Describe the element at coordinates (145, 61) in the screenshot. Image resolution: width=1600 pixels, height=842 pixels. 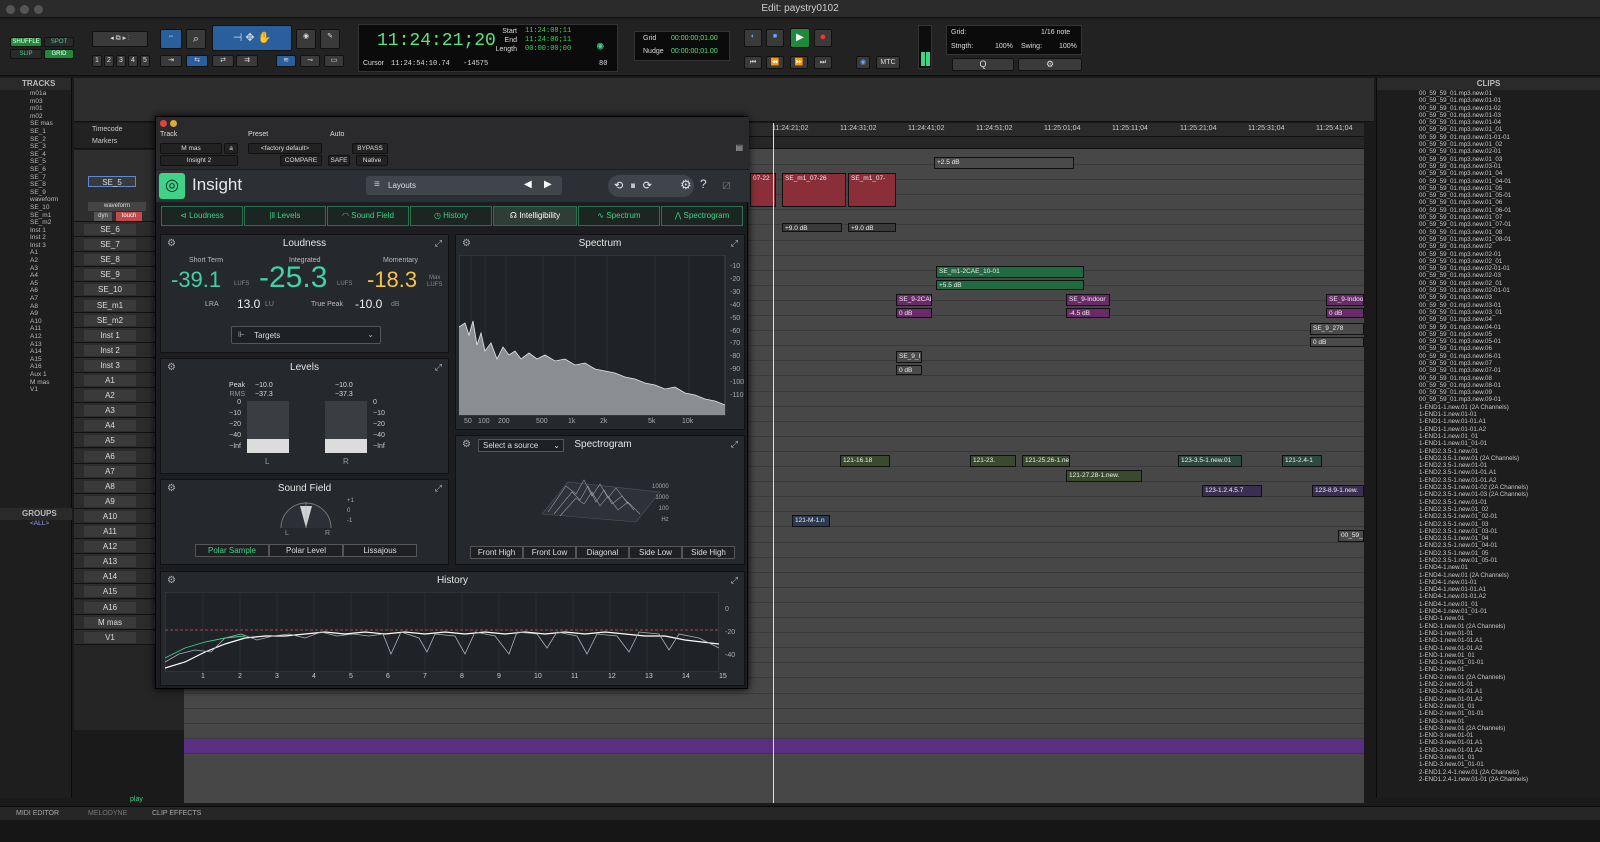
I see `zoom-preset-5: 5` at that location.